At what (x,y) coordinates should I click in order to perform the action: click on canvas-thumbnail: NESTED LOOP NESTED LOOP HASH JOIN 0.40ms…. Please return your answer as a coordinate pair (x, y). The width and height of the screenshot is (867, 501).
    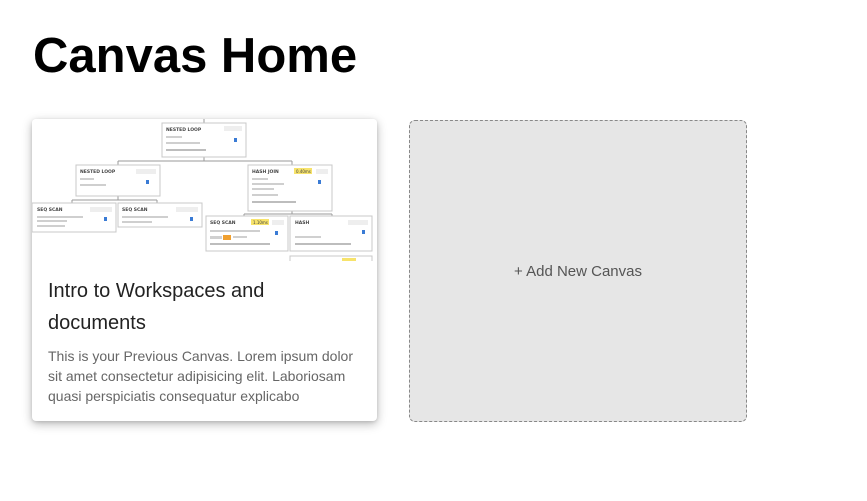
    Looking at the image, I should click on (204, 190).